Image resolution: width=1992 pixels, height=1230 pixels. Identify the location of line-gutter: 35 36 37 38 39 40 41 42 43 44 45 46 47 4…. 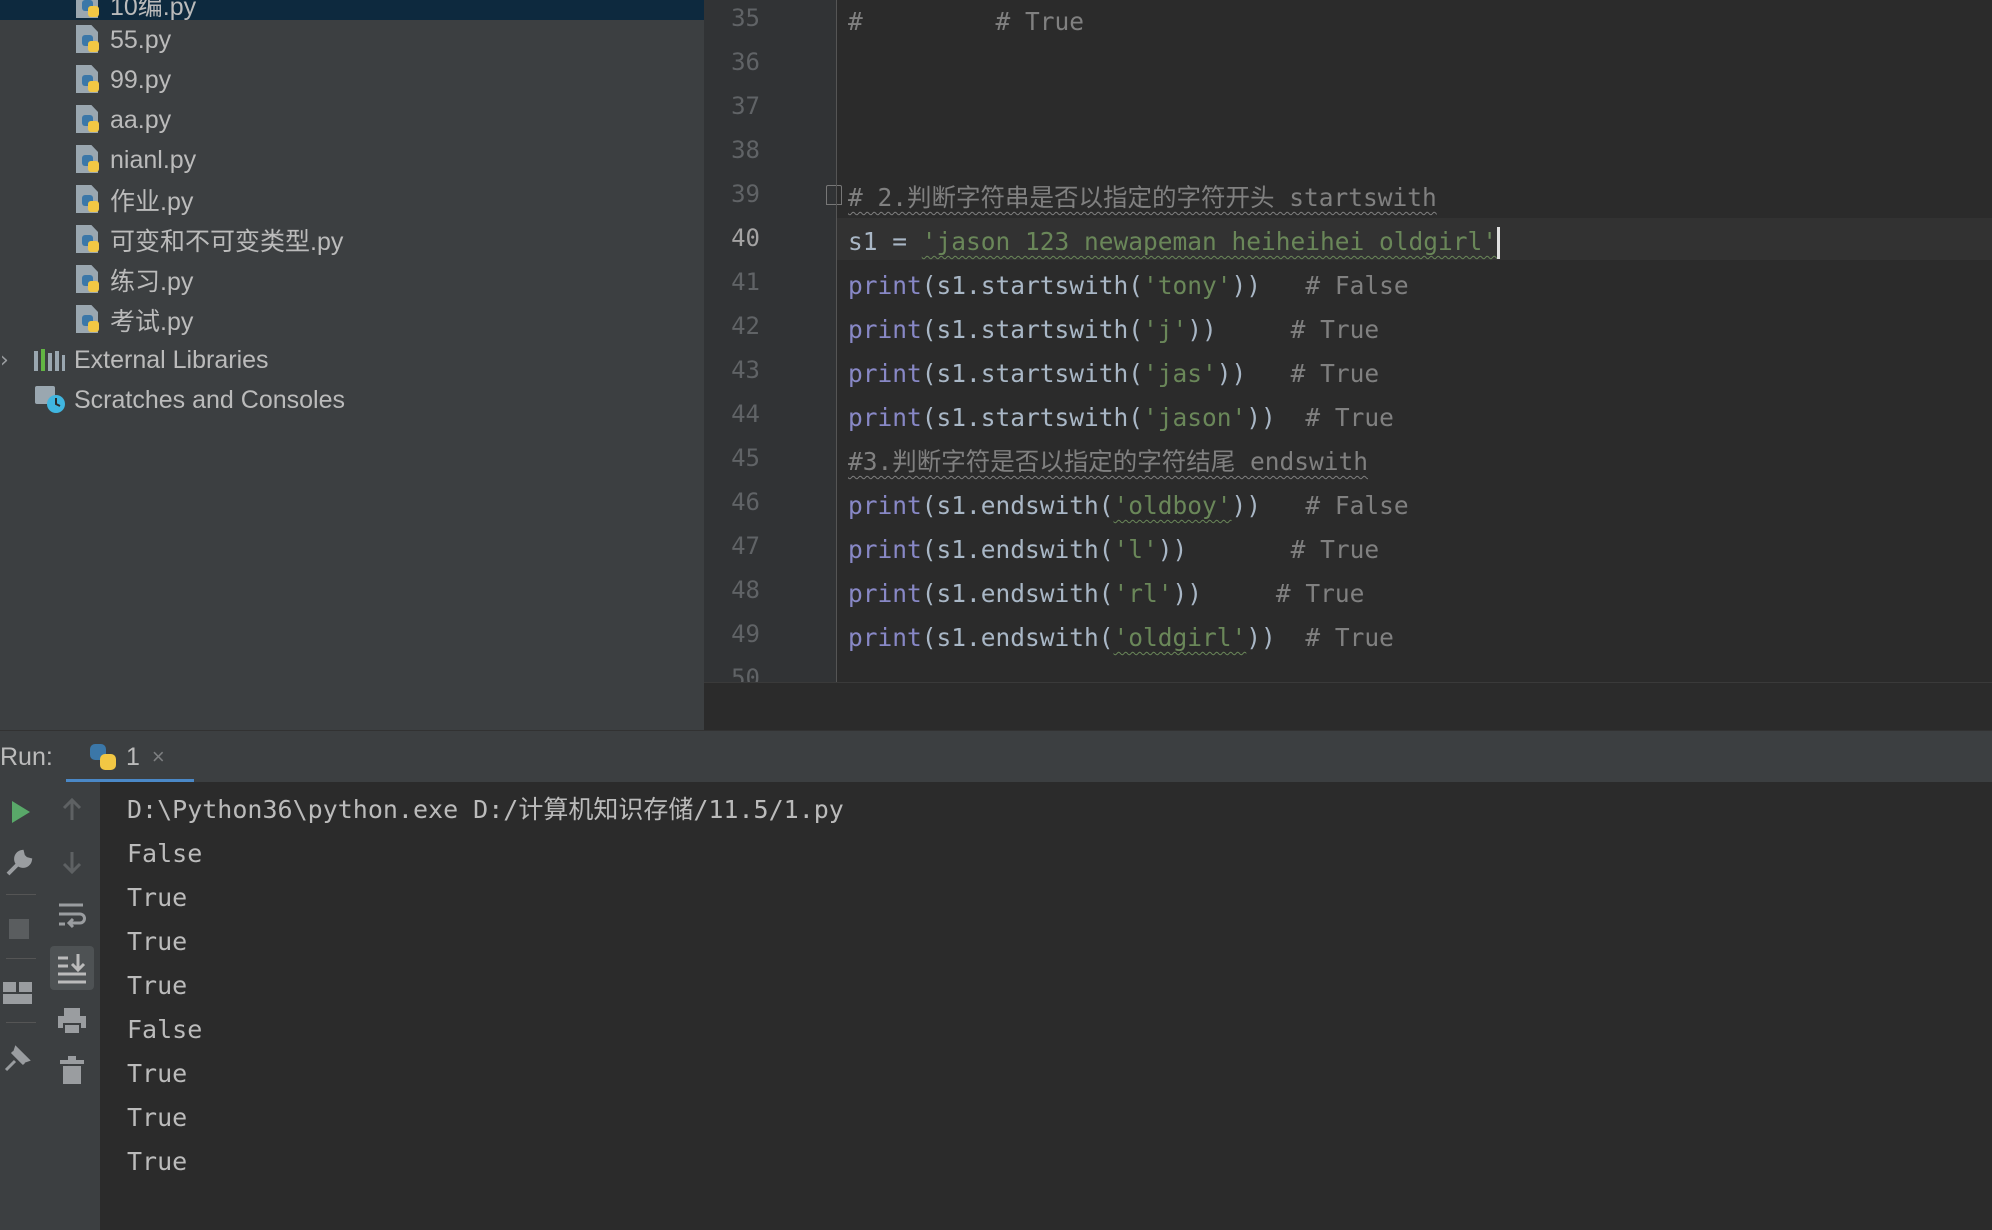
(773, 341).